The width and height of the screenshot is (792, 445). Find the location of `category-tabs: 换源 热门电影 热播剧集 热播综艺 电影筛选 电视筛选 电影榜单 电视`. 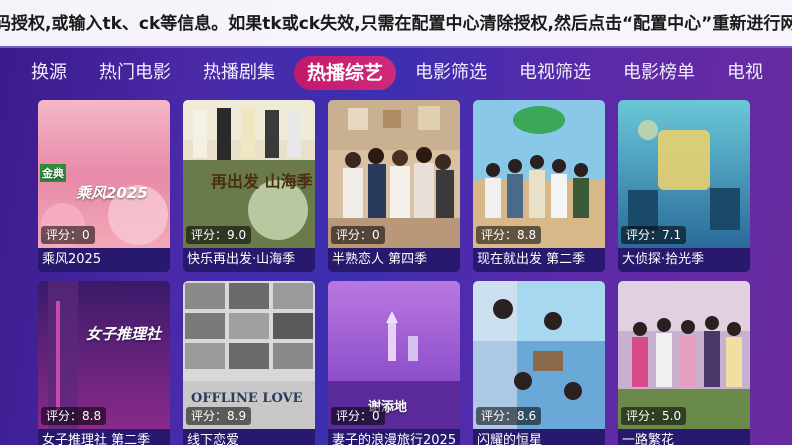

category-tabs: 换源 热门电影 热播剧集 热播综艺 电影筛选 电视筛选 电影榜单 电视 is located at coordinates (396, 73).